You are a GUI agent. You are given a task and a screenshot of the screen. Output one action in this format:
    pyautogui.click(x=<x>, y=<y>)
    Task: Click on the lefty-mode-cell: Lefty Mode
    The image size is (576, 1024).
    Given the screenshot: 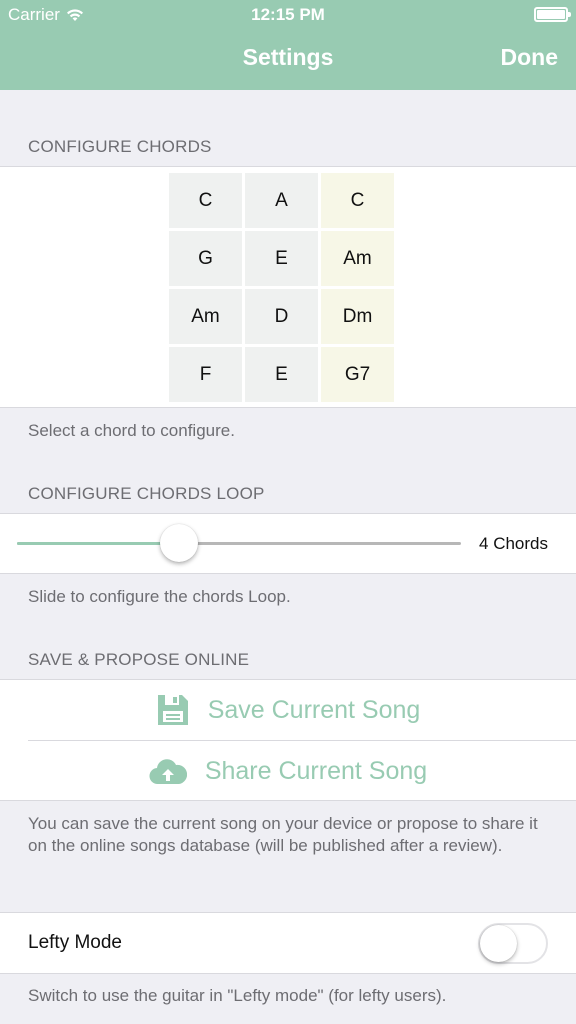 What is the action you would take?
    pyautogui.click(x=288, y=943)
    